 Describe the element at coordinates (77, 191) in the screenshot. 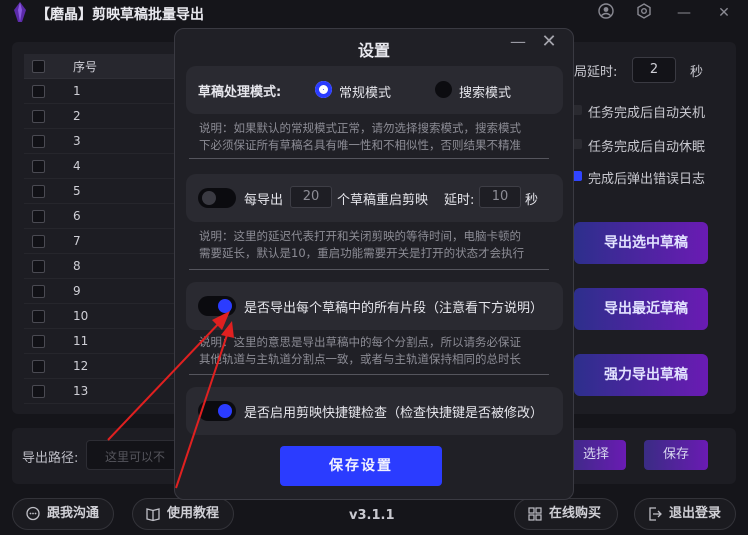

I see `row-seq: 5` at that location.